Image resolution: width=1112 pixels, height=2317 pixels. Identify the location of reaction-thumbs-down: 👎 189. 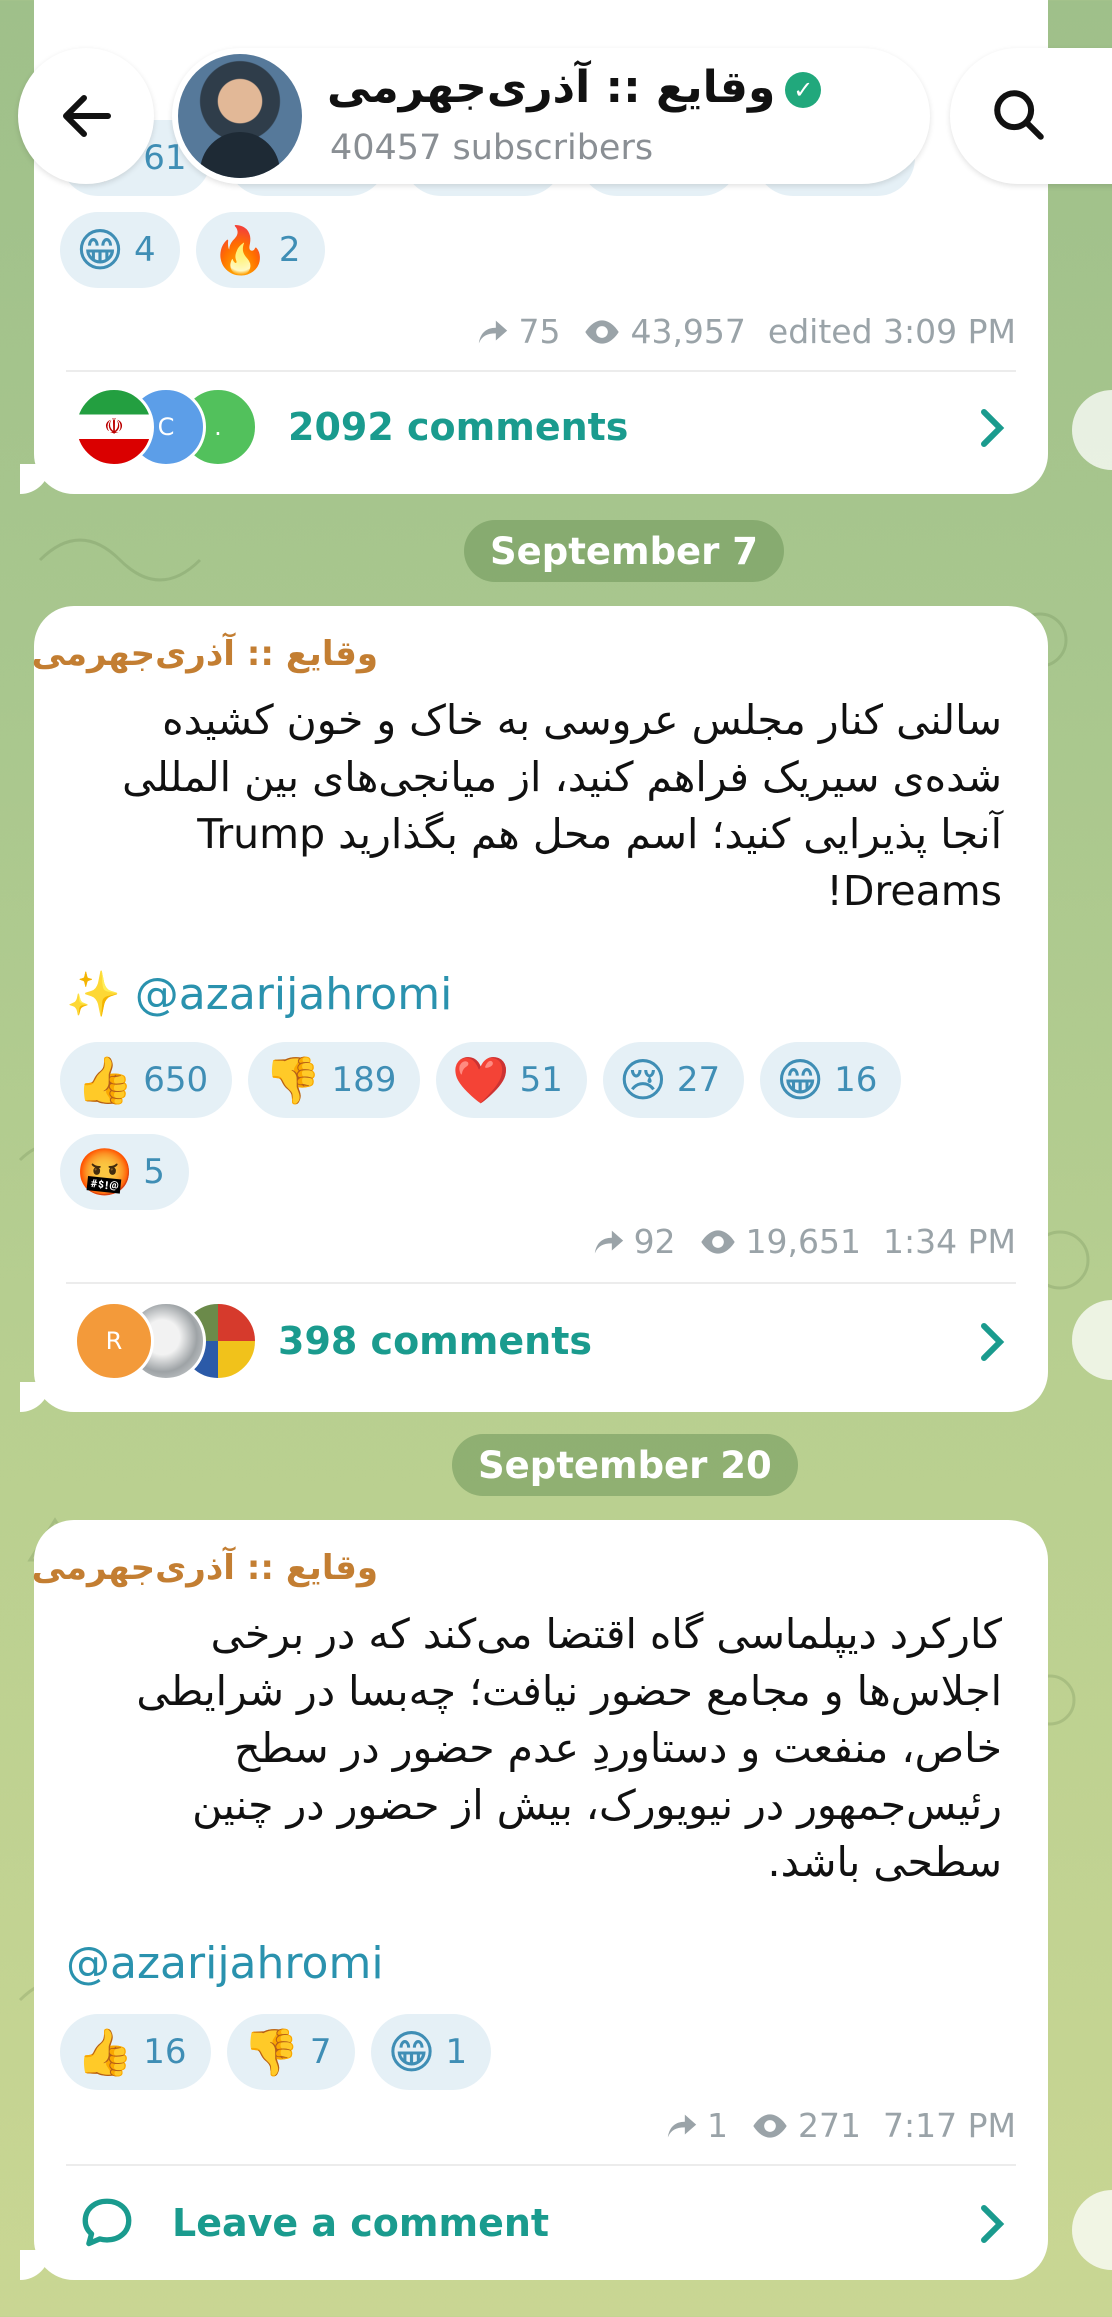
(334, 1080).